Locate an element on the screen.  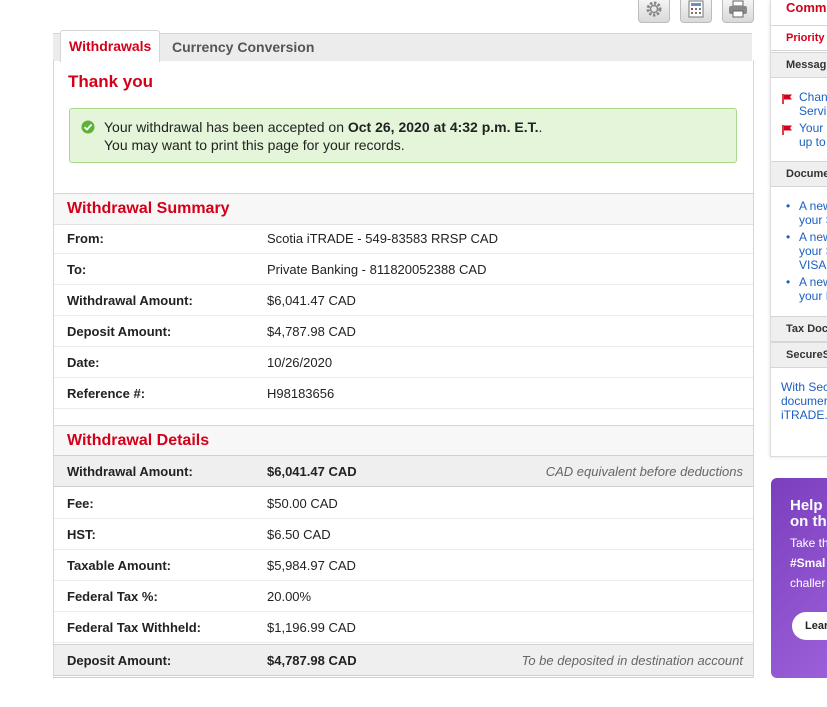
document-link: A newyour S is located at coordinates (813, 213).